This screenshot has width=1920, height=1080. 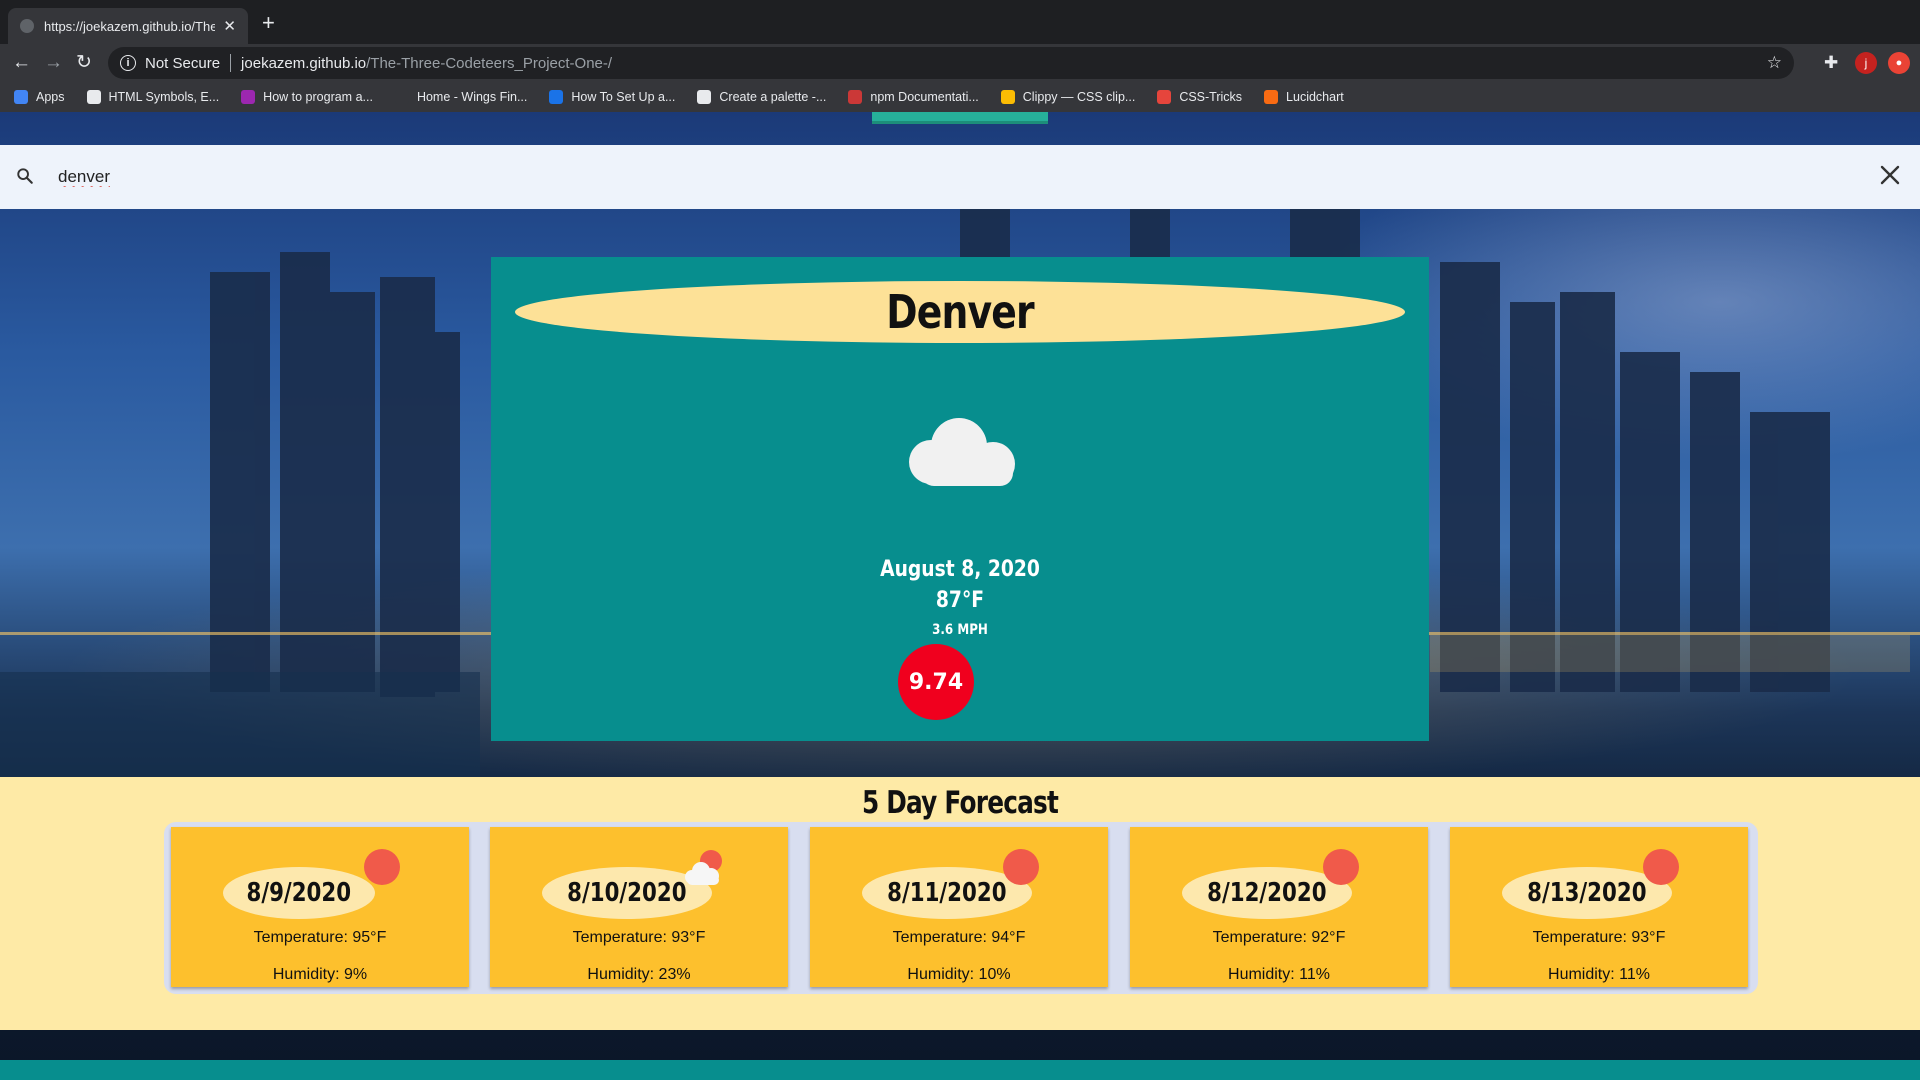 What do you see at coordinates (1587, 893) in the screenshot?
I see `forecast-date-text: 8/13/2020` at bounding box center [1587, 893].